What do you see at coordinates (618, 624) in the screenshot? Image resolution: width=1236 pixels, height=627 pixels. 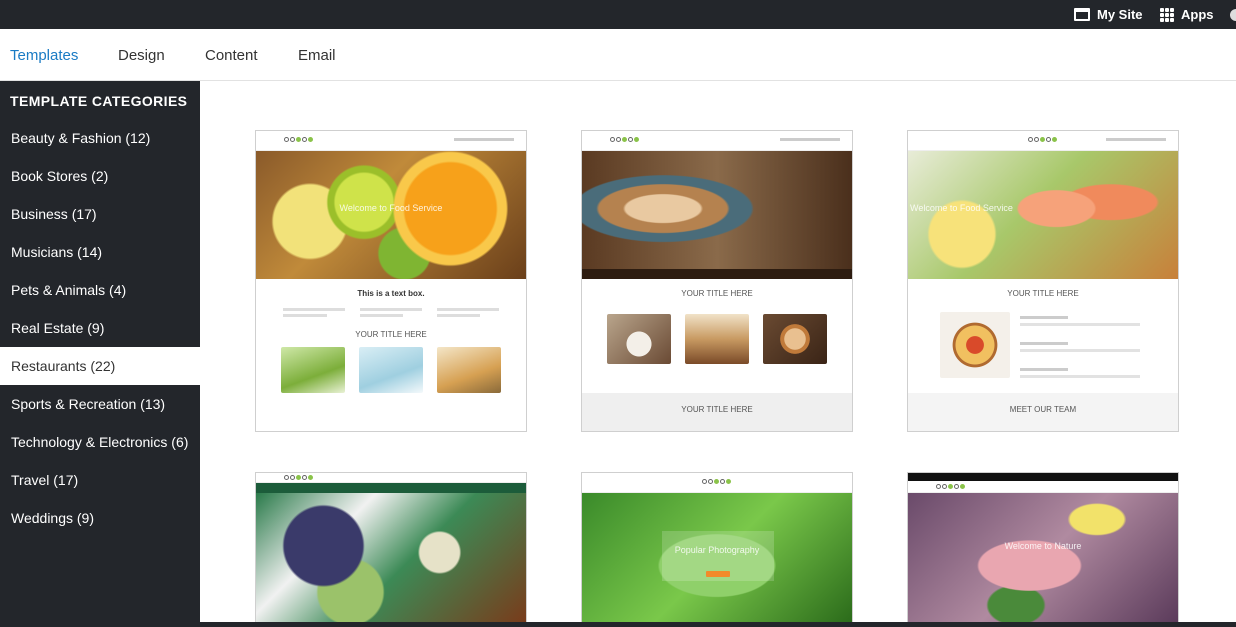 I see `bottom-strip` at bounding box center [618, 624].